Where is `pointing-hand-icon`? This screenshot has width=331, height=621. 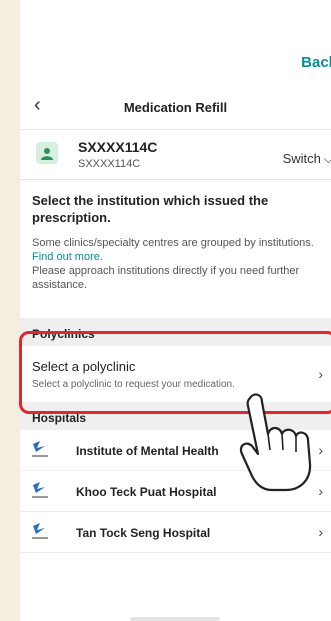 pointing-hand-icon is located at coordinates (275, 442).